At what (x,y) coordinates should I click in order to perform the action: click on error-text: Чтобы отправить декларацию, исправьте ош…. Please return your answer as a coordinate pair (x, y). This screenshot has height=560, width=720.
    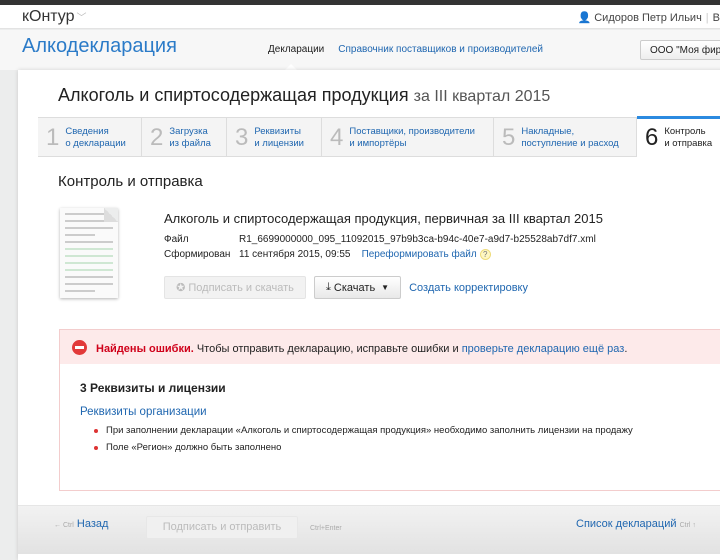
    Looking at the image, I should click on (327, 349).